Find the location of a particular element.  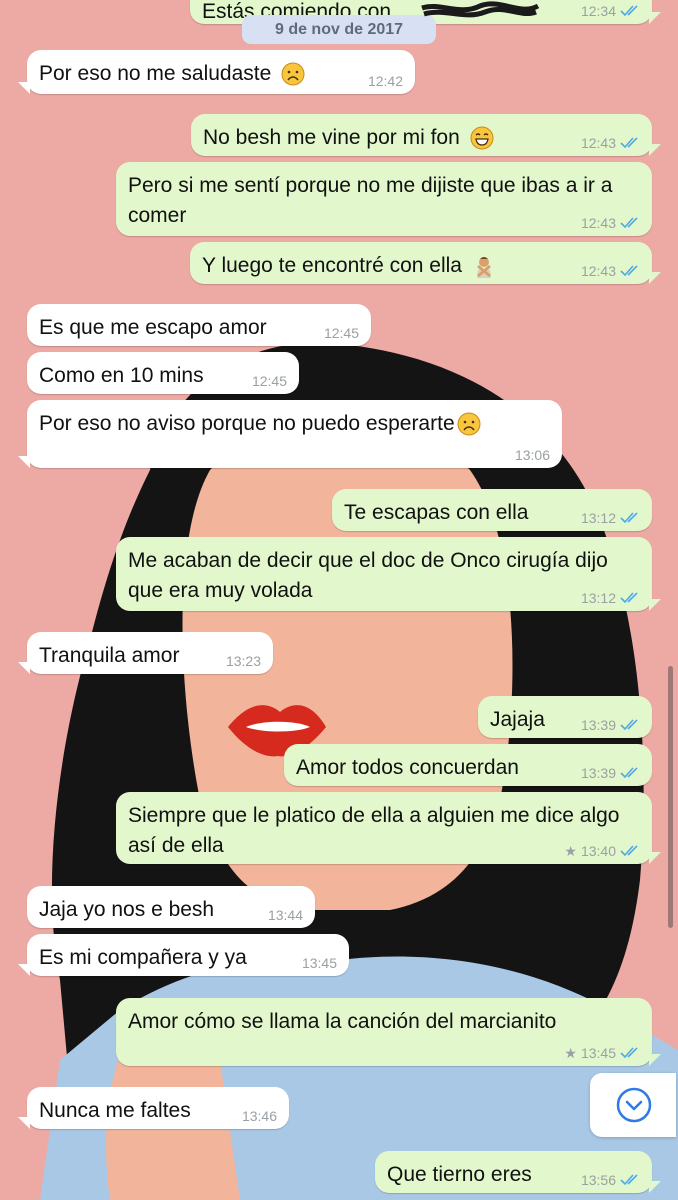

message-text: Jajaja is located at coordinates (517, 719).